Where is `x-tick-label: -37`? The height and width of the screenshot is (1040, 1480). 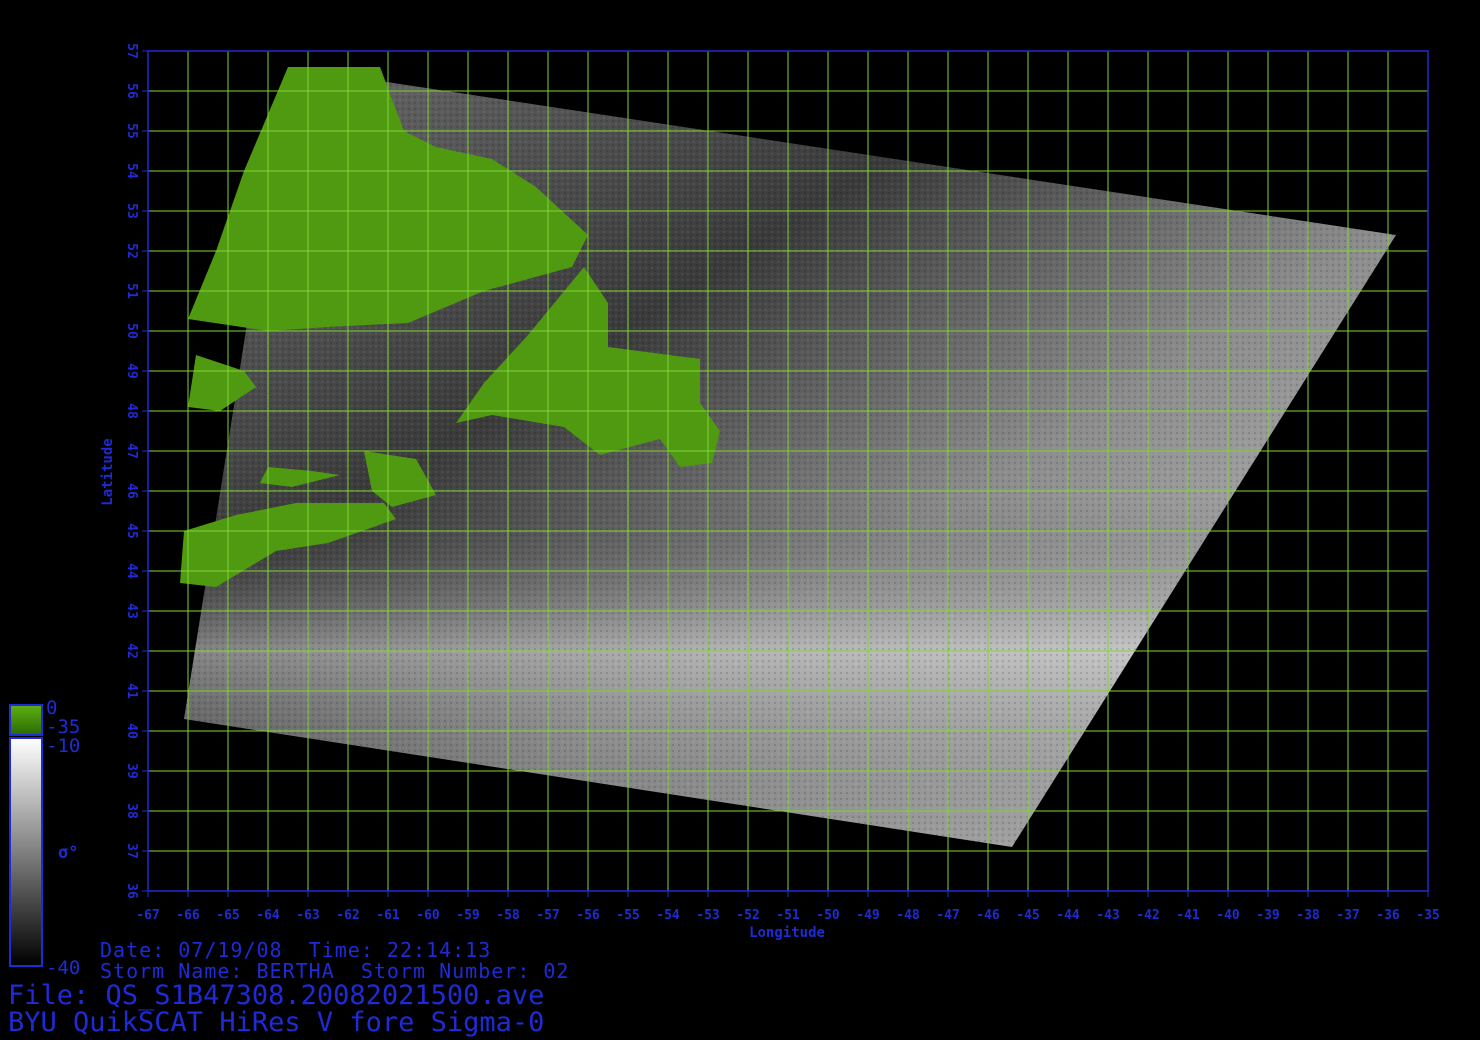 x-tick-label: -37 is located at coordinates (1347, 915).